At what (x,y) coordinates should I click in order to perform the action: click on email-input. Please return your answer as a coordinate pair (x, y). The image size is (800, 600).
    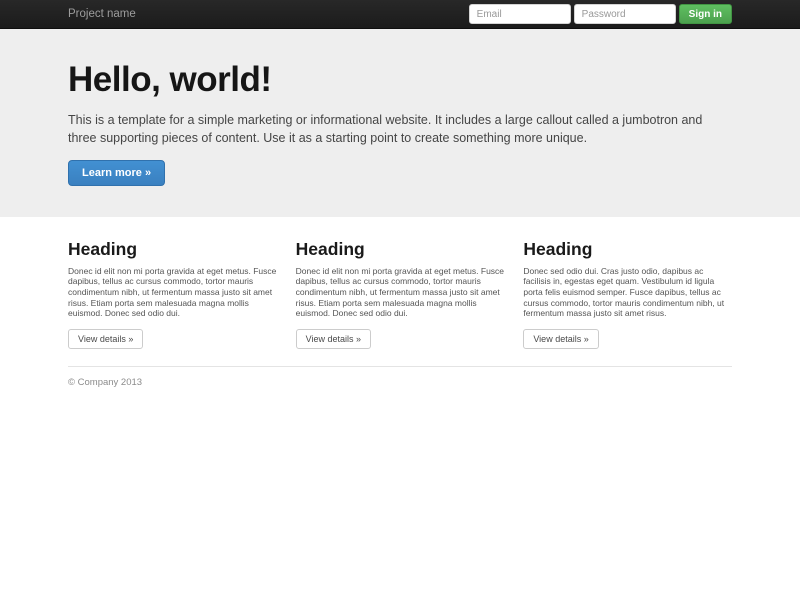
    Looking at the image, I should click on (519, 14).